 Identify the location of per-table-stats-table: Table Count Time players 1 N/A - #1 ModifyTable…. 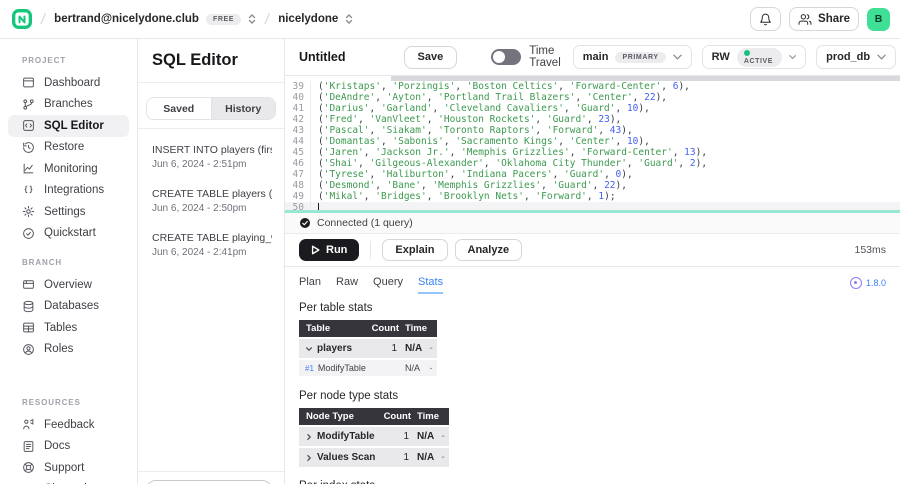
(368, 348).